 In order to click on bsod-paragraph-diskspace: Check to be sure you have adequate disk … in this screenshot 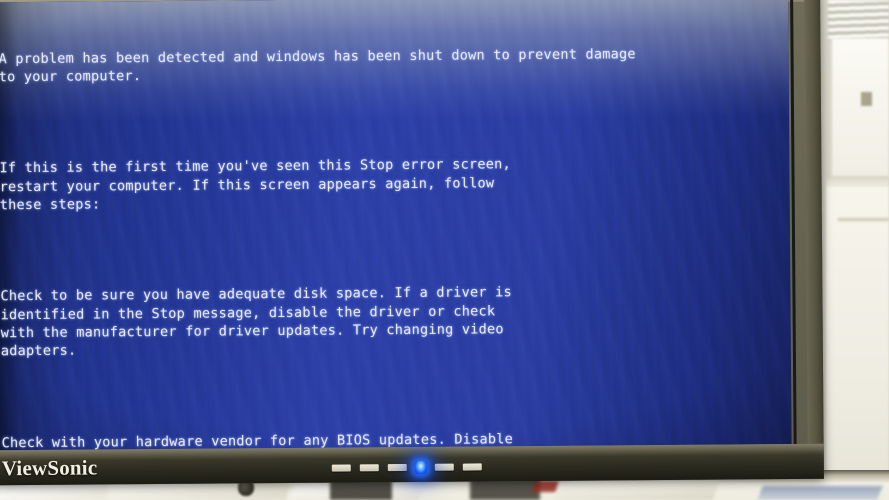, I will do `click(390, 321)`.